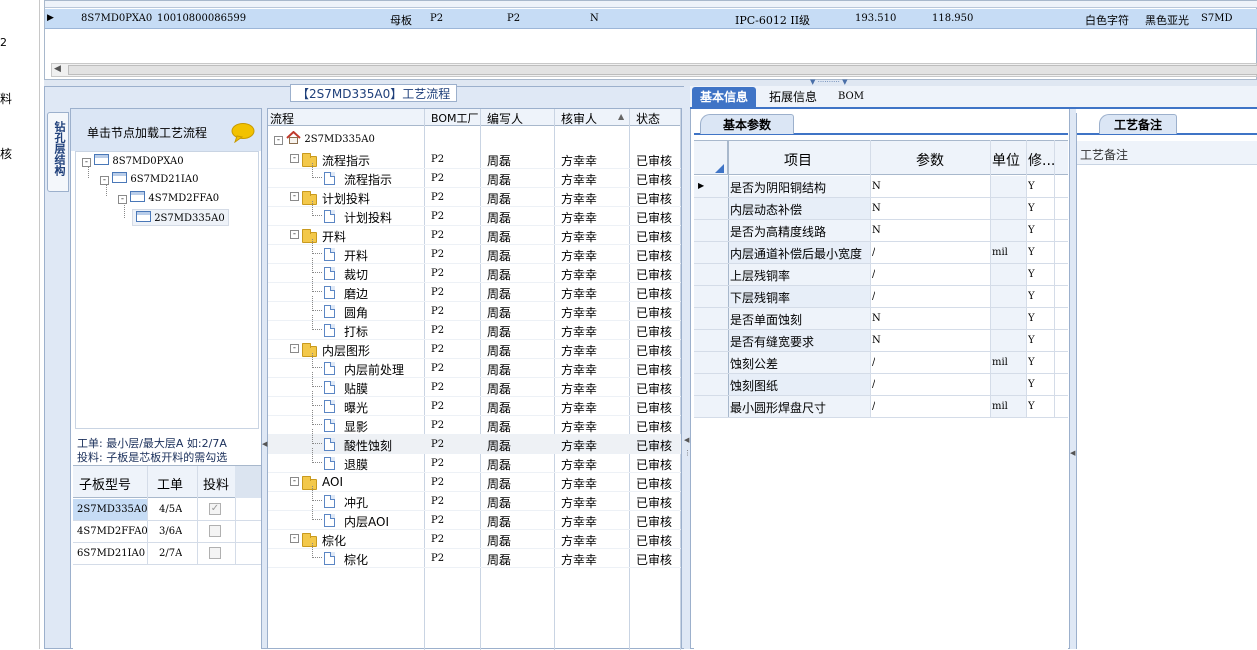  Describe the element at coordinates (724, 97) in the screenshot. I see `tab-basic-info: 基本信息` at that location.